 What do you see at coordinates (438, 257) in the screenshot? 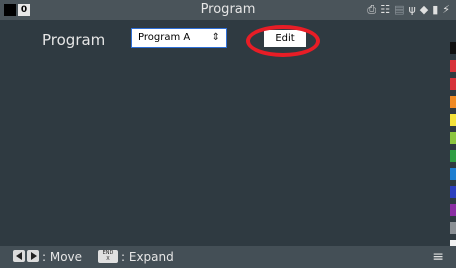
I see `menu-icon: ≡` at bounding box center [438, 257].